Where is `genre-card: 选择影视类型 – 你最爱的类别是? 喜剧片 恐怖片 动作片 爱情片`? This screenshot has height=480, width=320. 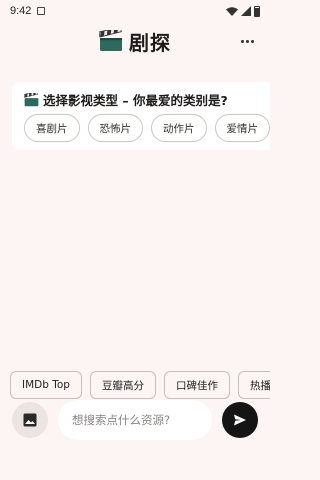 genre-card: 选择影视类型 – 你最爱的类别是? 喜剧片 恐怖片 动作片 爱情片 is located at coordinates (141, 116).